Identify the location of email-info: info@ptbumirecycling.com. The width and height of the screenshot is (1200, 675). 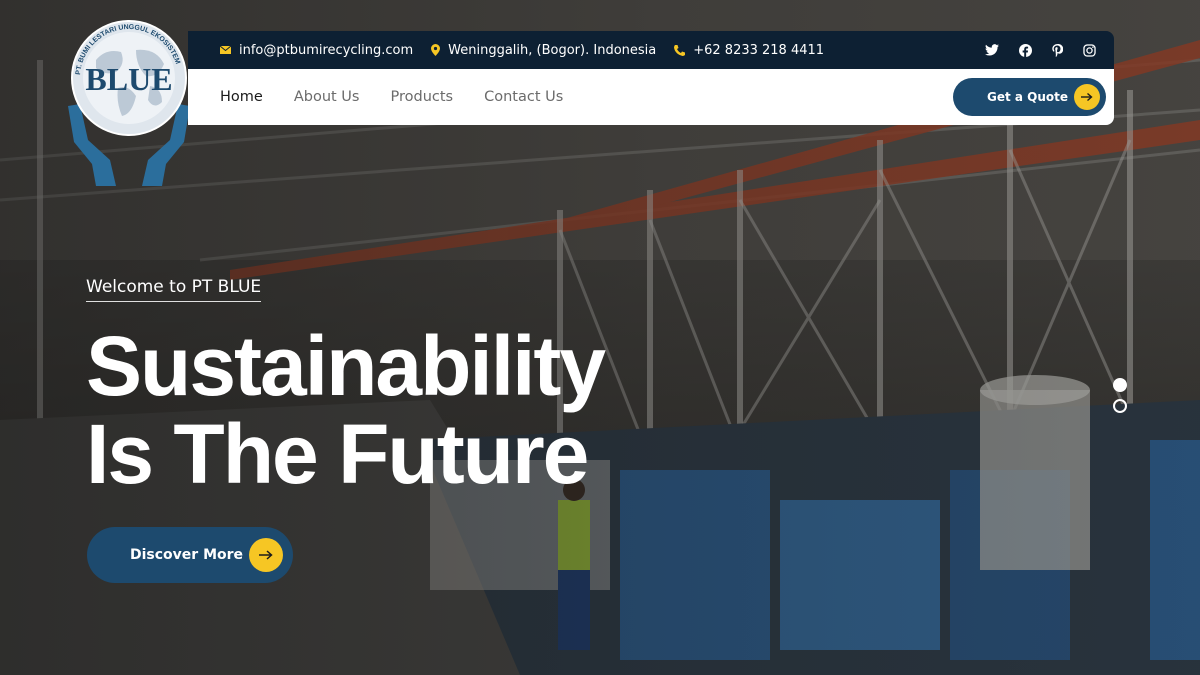
(316, 50).